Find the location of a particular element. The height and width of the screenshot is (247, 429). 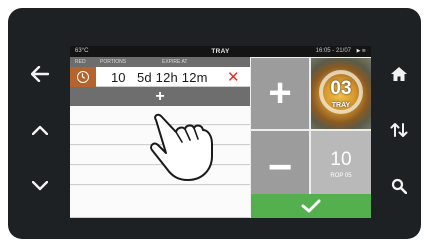

tray-button: 03 TRAY is located at coordinates (341, 93).